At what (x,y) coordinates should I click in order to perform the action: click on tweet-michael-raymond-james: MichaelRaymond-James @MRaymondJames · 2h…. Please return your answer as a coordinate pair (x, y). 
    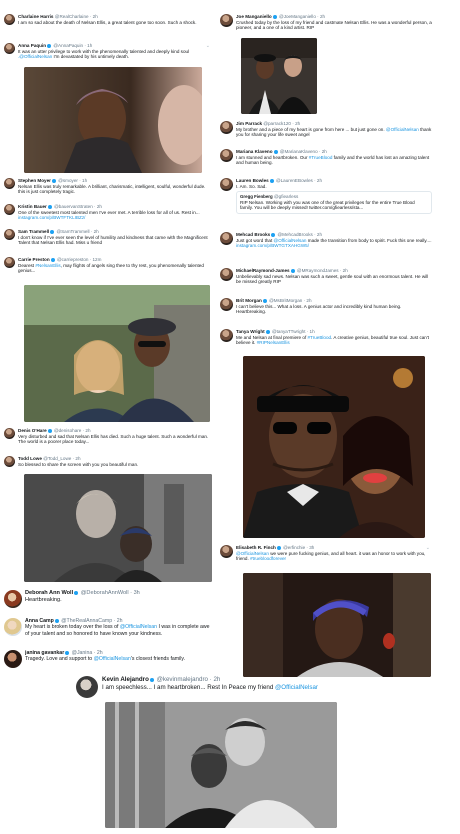
    Looking at the image, I should click on (326, 276).